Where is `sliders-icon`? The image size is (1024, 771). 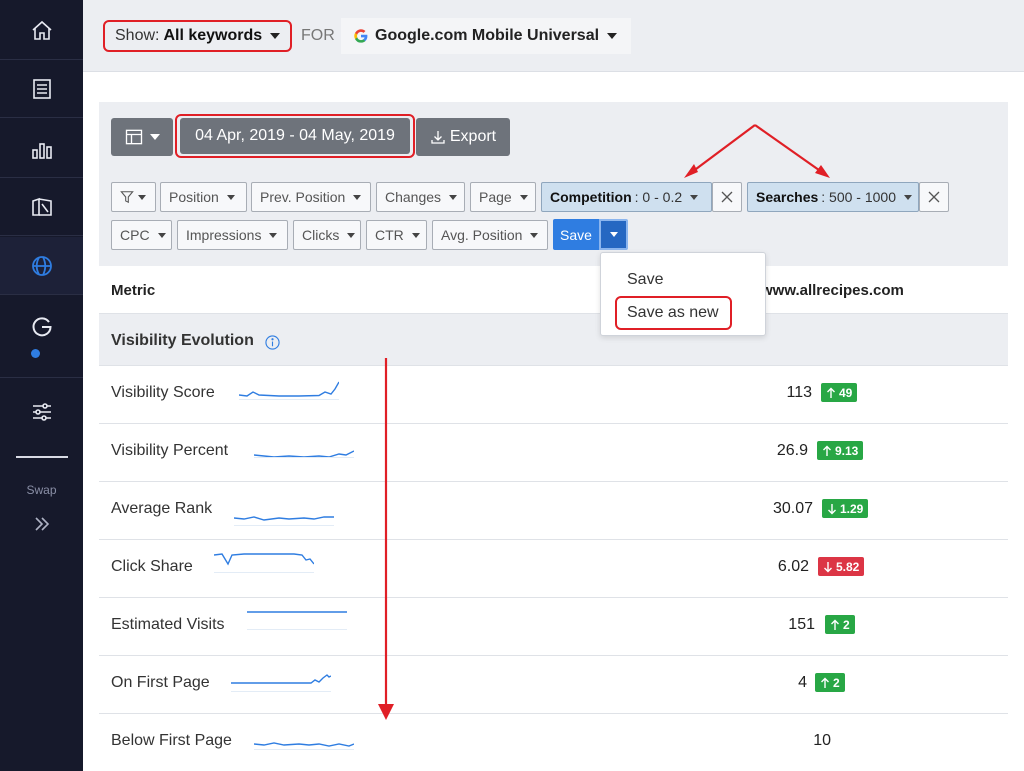 sliders-icon is located at coordinates (41, 412).